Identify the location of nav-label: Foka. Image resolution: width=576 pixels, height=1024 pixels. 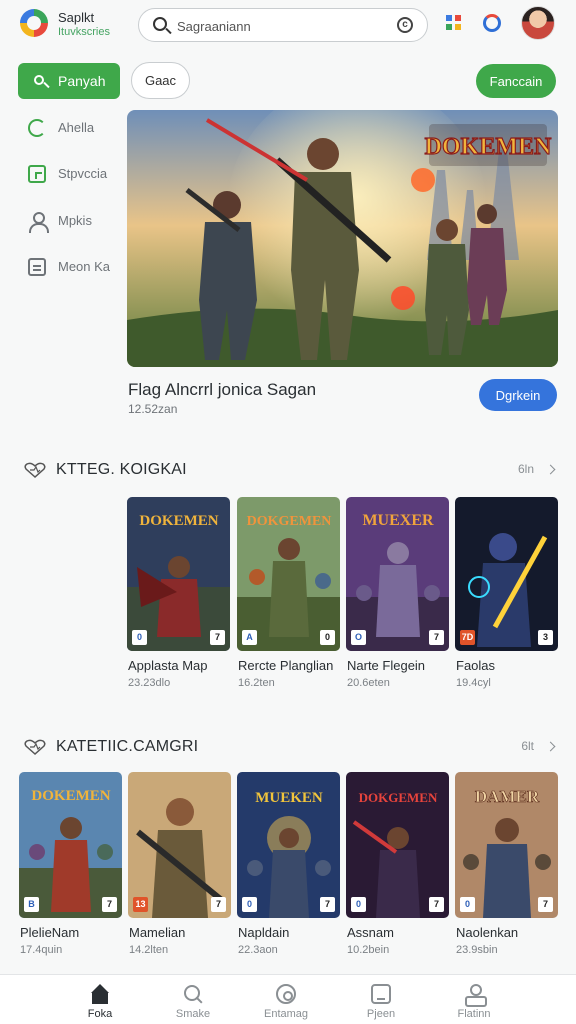
(100, 1014).